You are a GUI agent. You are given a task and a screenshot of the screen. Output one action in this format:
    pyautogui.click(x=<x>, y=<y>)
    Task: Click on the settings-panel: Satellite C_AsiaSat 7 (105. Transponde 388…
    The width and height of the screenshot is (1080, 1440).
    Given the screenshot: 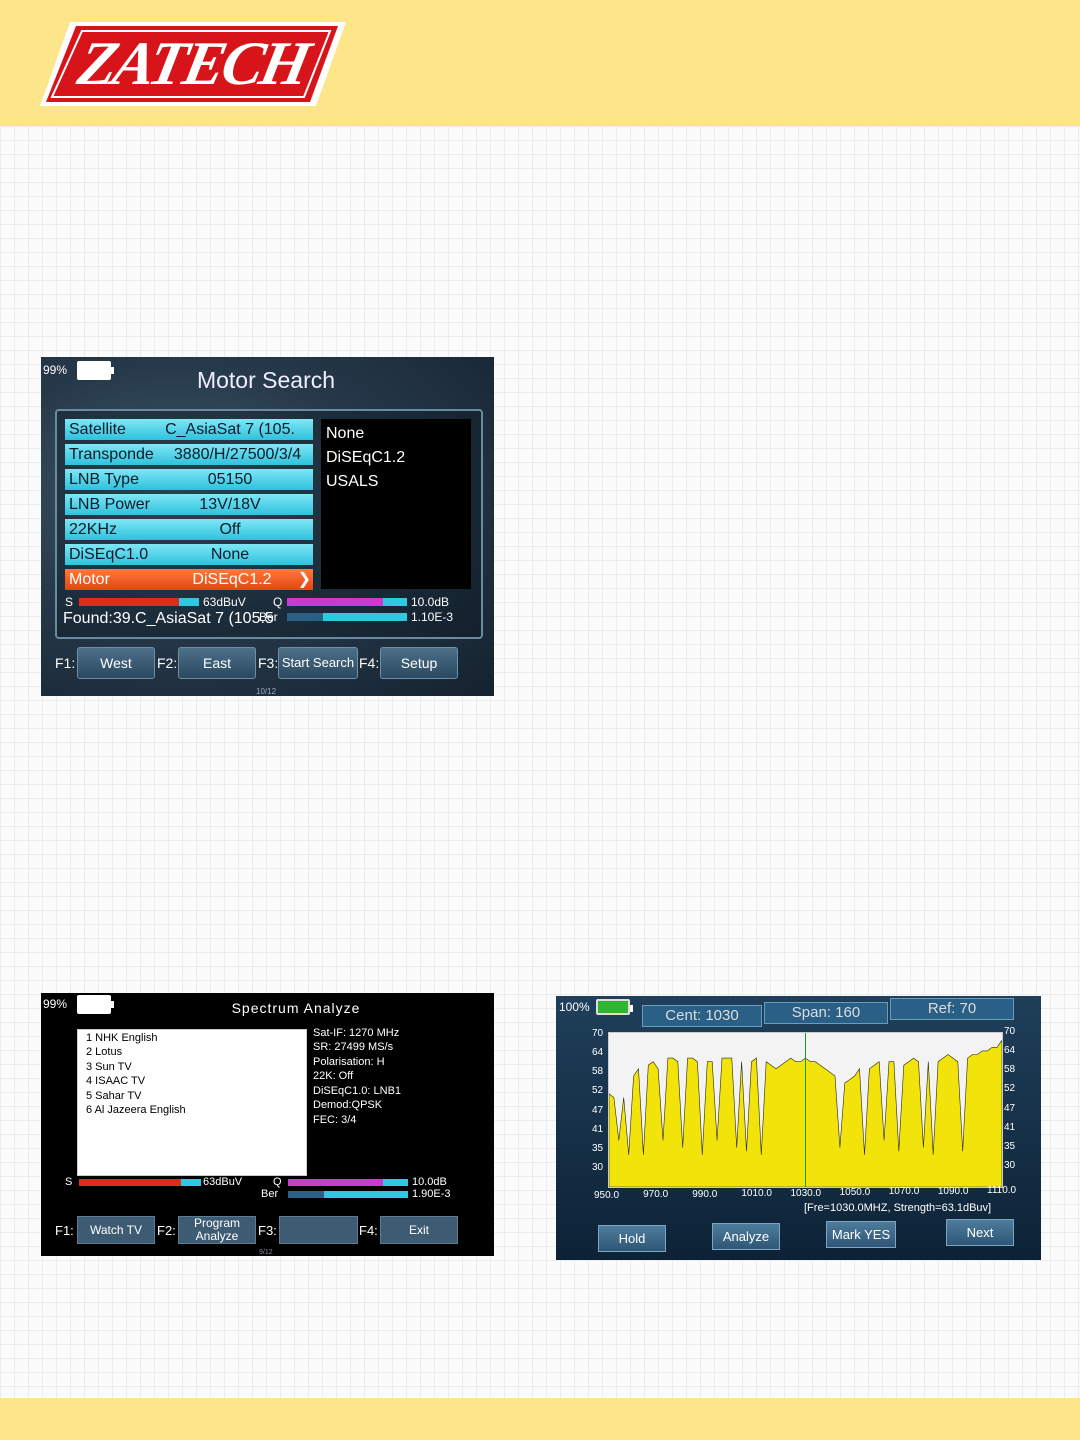 What is the action you would take?
    pyautogui.click(x=269, y=524)
    